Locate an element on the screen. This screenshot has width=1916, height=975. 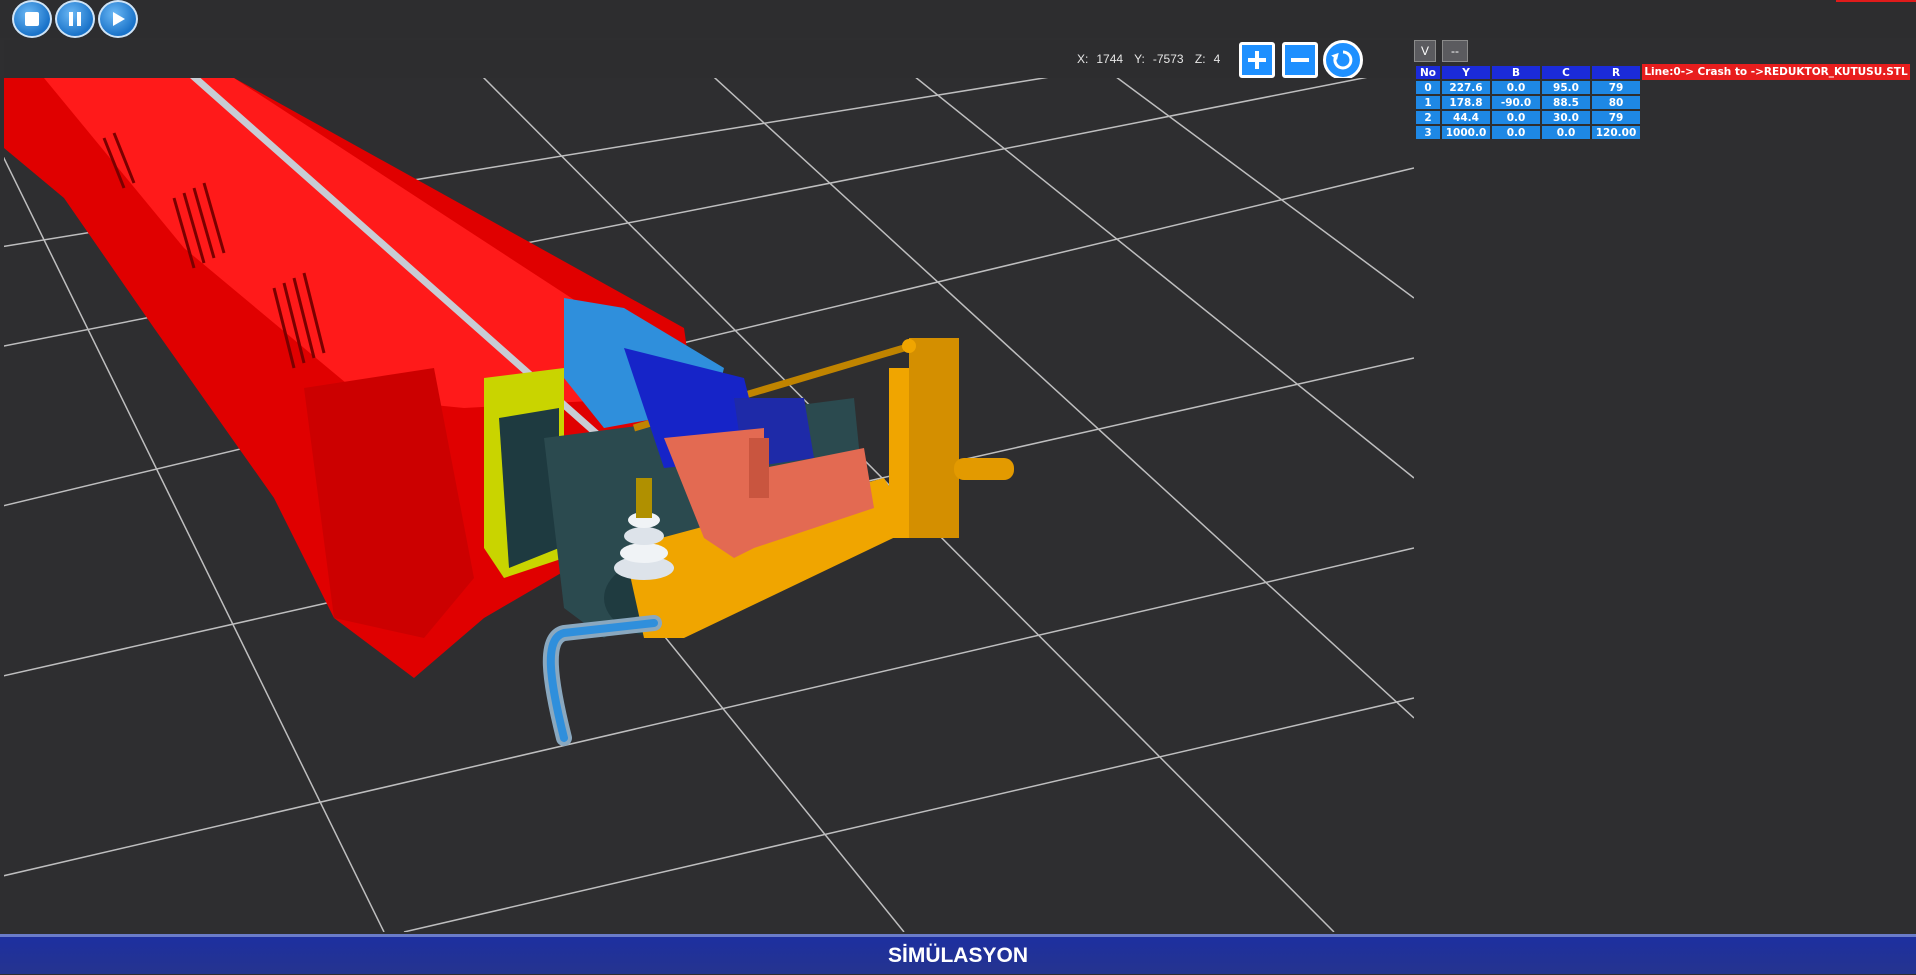
cell: 178.8 is located at coordinates (1466, 102).